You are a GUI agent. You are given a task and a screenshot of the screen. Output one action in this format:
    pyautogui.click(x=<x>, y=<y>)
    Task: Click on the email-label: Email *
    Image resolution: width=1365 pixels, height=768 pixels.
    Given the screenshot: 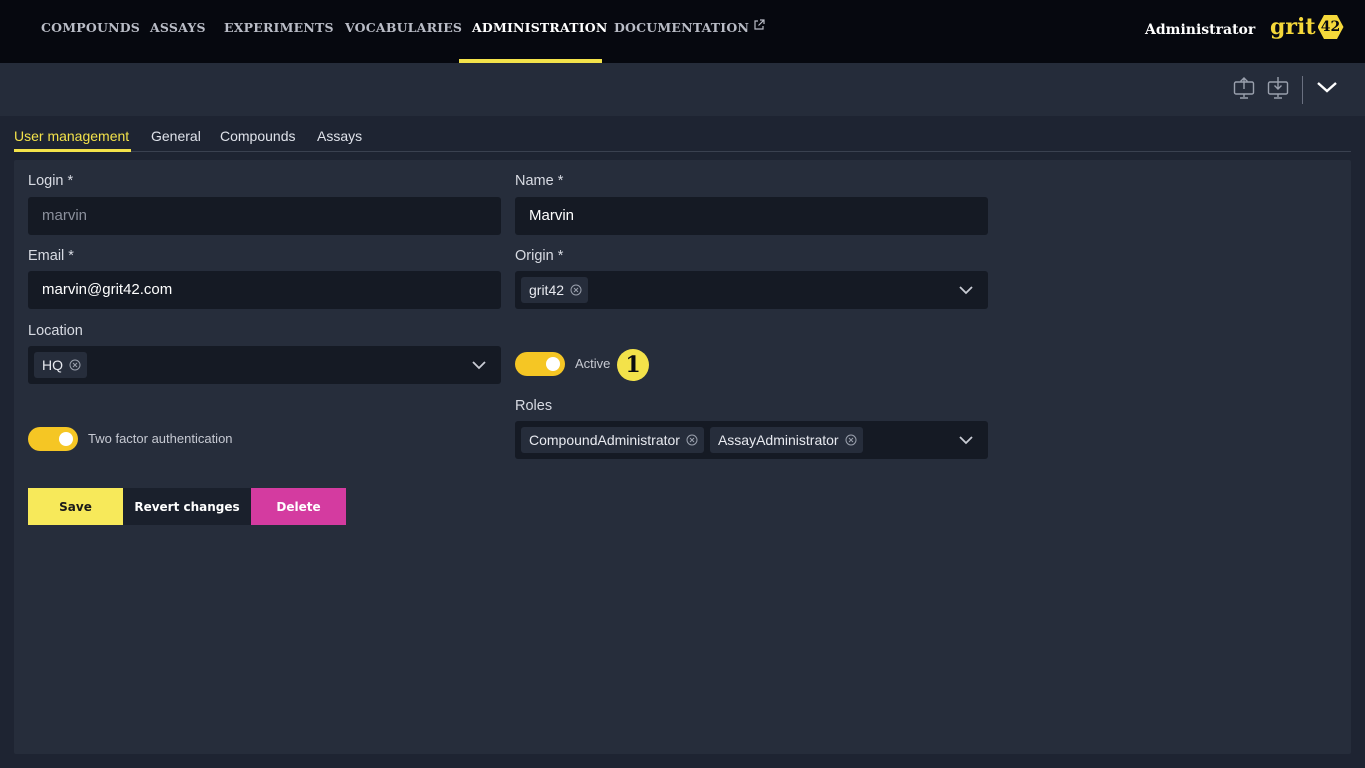 What is the action you would take?
    pyautogui.click(x=51, y=256)
    